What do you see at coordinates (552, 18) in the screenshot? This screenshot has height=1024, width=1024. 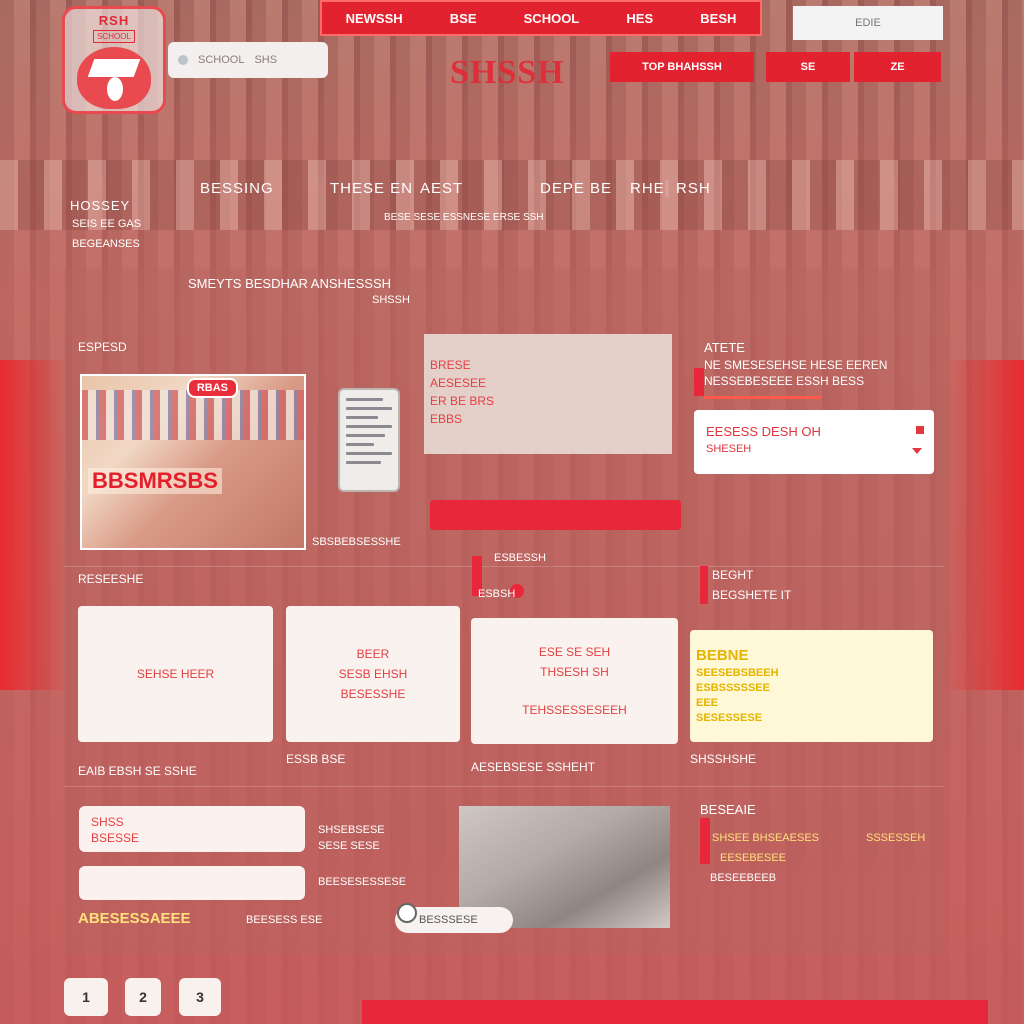 I see `nav-item-3: SCHOOL` at bounding box center [552, 18].